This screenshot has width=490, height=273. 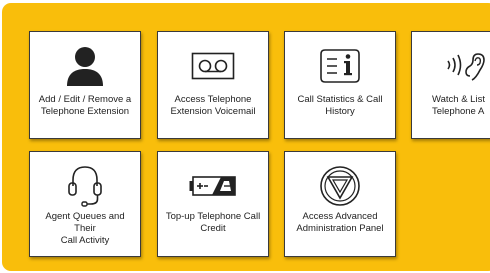 What do you see at coordinates (213, 111) in the screenshot?
I see `tile-label-line2: Extension Voicemail` at bounding box center [213, 111].